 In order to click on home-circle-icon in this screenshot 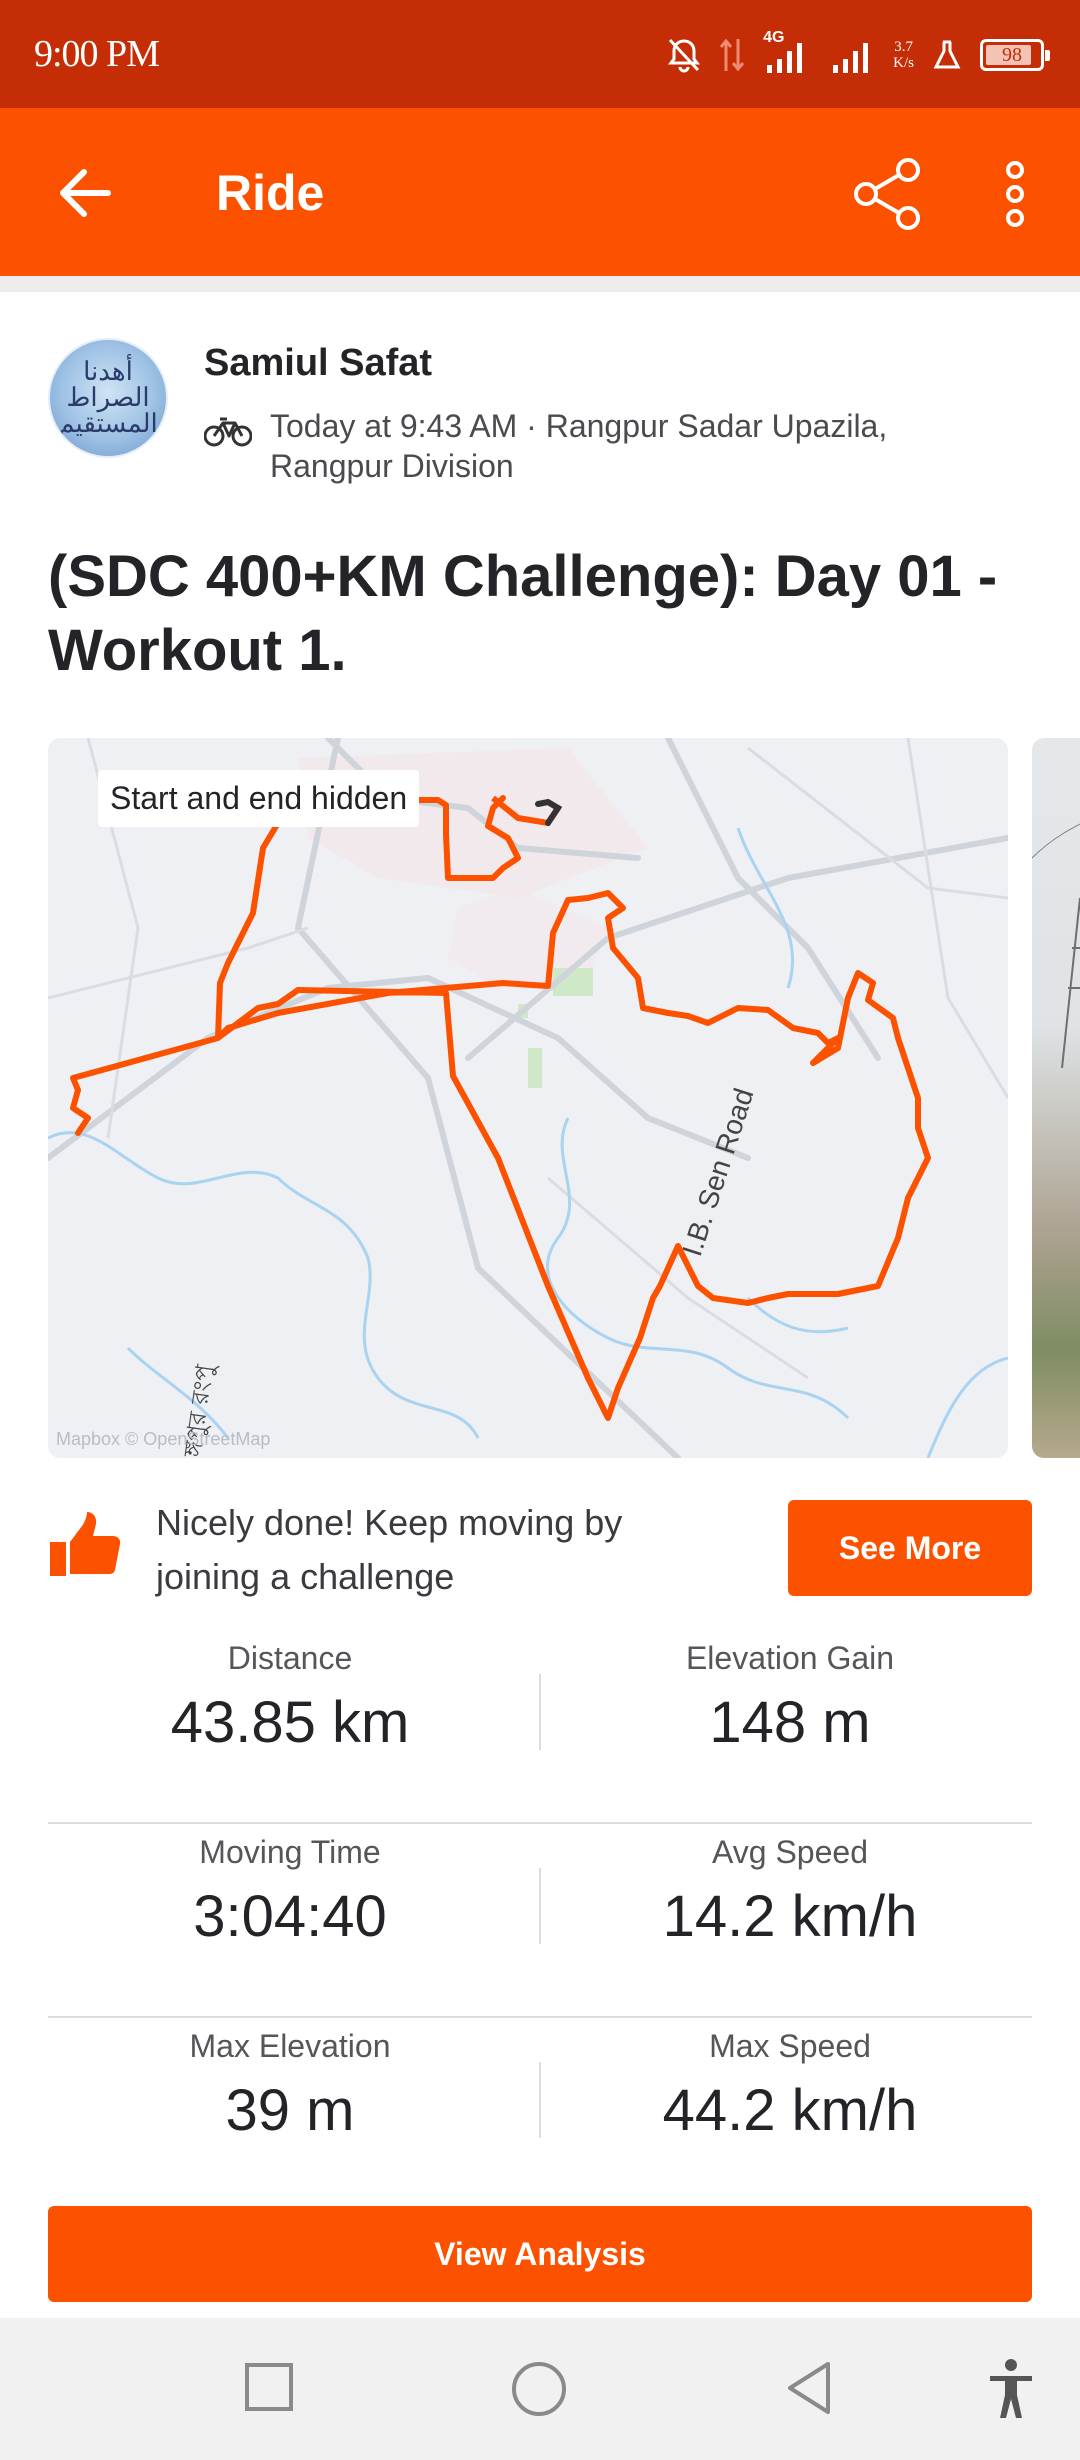, I will do `click(539, 2389)`.